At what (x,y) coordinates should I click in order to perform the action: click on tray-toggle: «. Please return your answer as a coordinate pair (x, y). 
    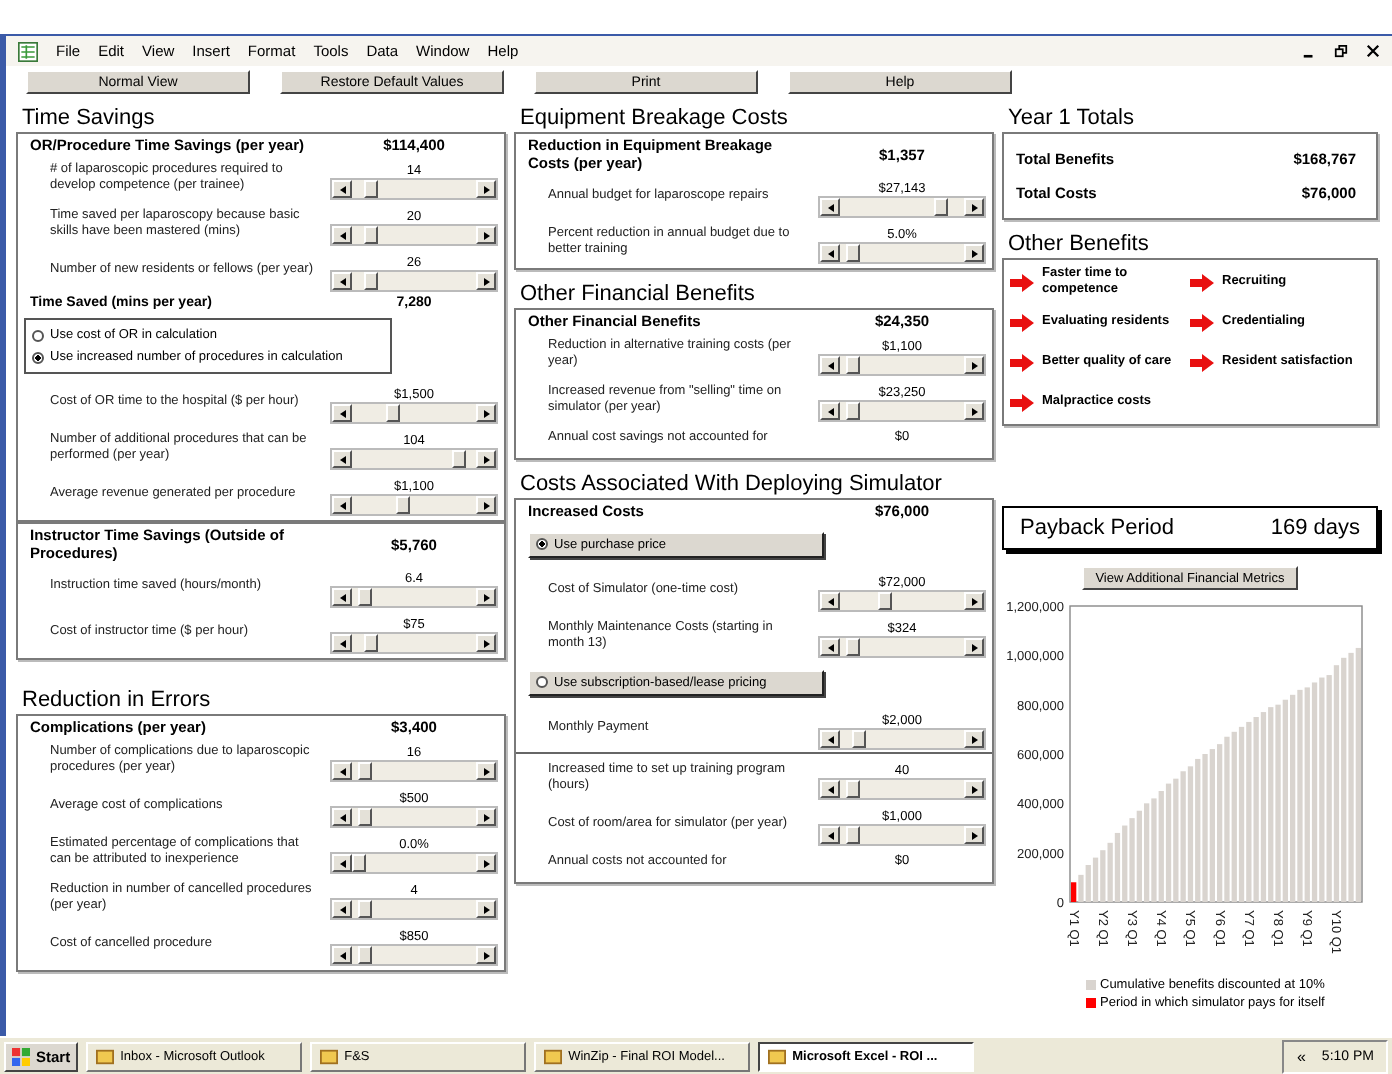
    Looking at the image, I should click on (1301, 1056).